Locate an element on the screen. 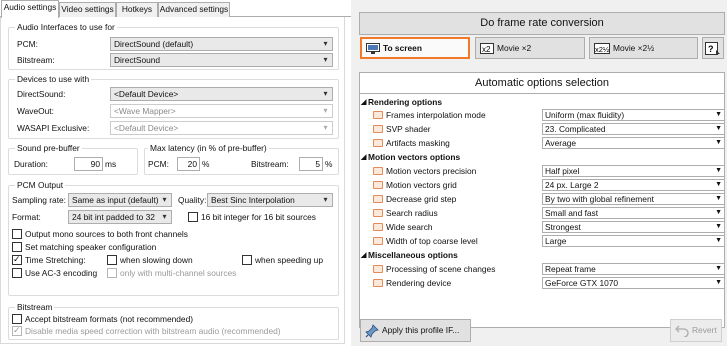 The image size is (727, 346). option-label: Decrease grid step is located at coordinates (421, 199).